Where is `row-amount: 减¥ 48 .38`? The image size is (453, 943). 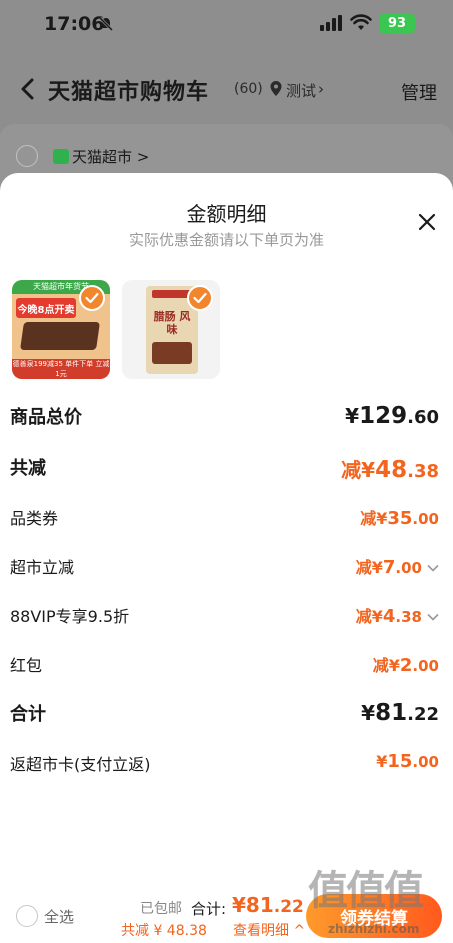 row-amount: 减¥ 48 .38 is located at coordinates (390, 468).